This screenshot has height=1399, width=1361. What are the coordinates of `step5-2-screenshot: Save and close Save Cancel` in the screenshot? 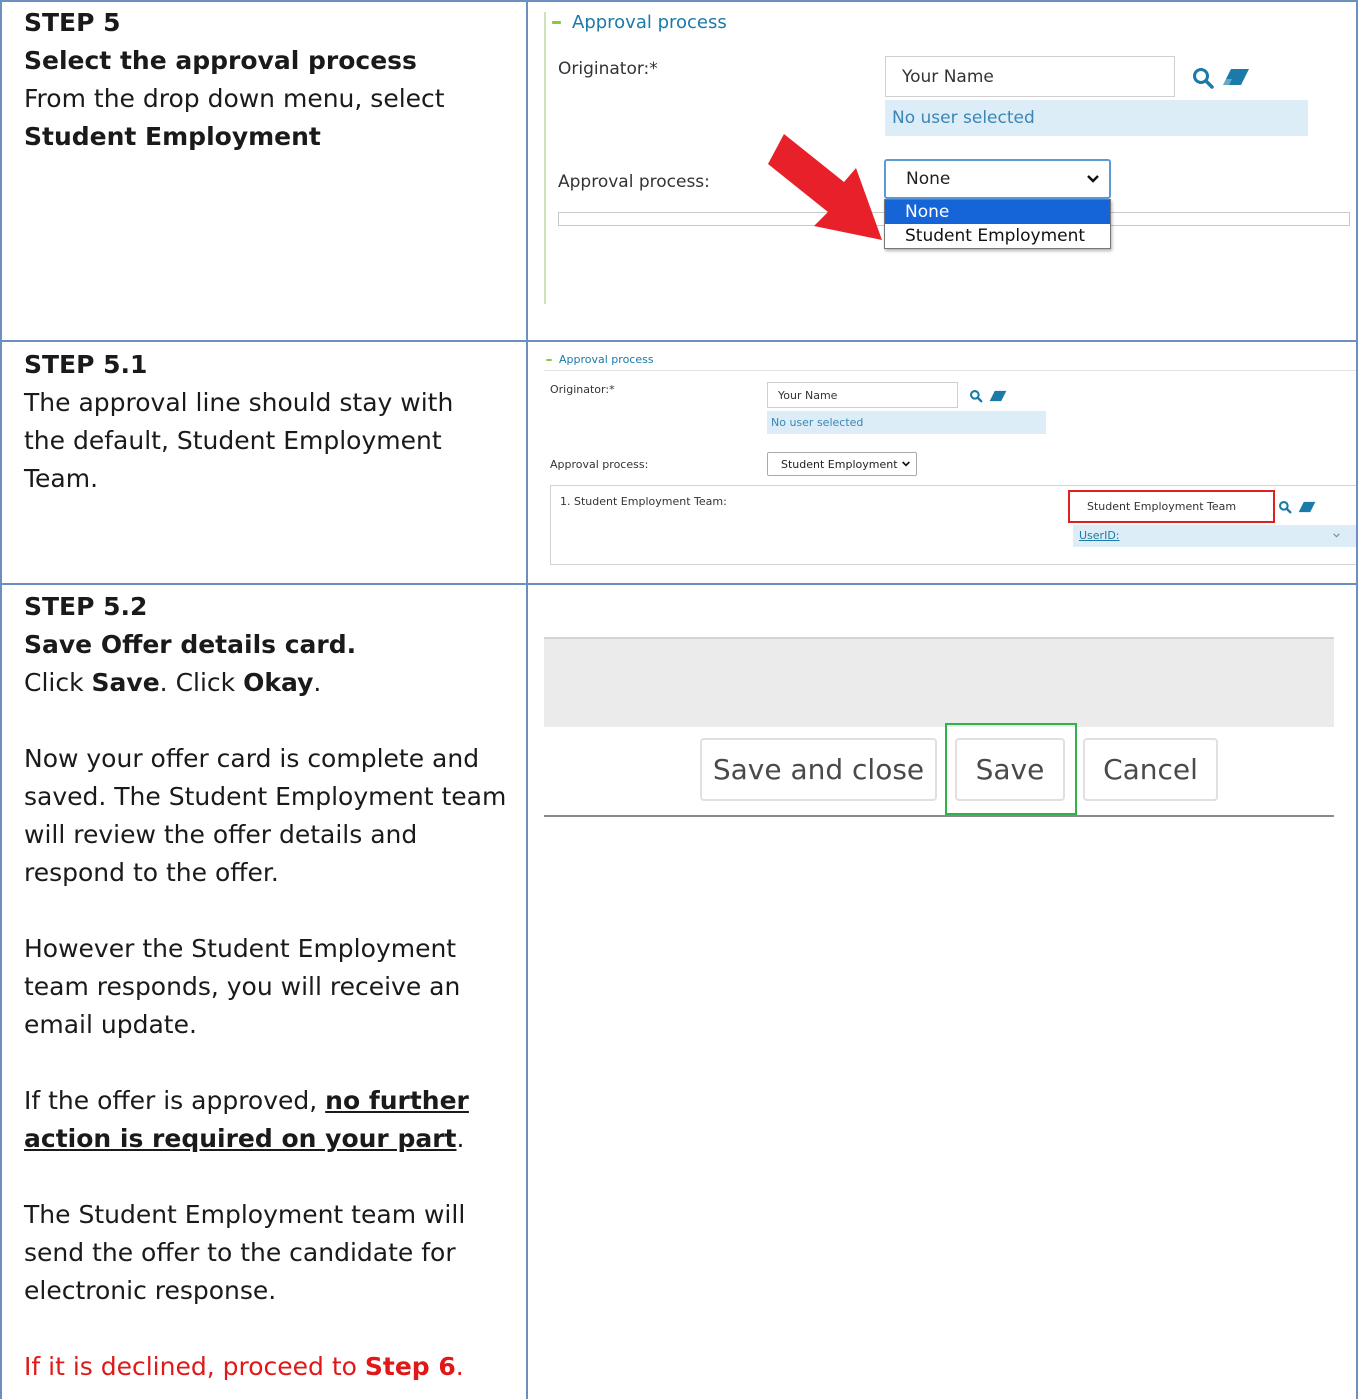 It's located at (942, 715).